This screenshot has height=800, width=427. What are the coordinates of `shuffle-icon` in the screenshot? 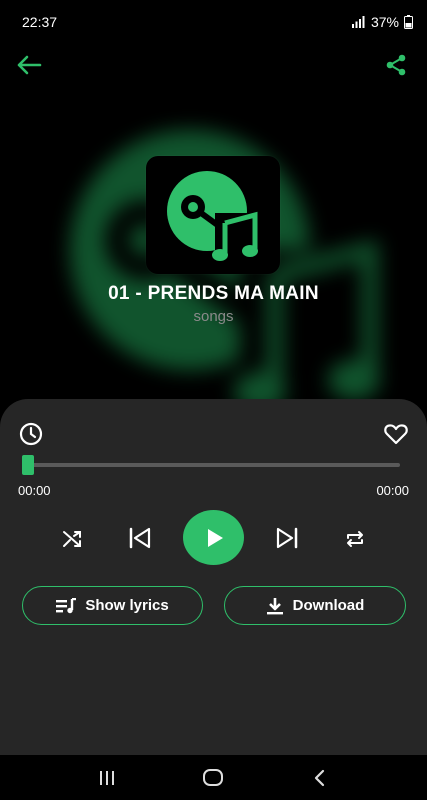 It's located at (72, 539).